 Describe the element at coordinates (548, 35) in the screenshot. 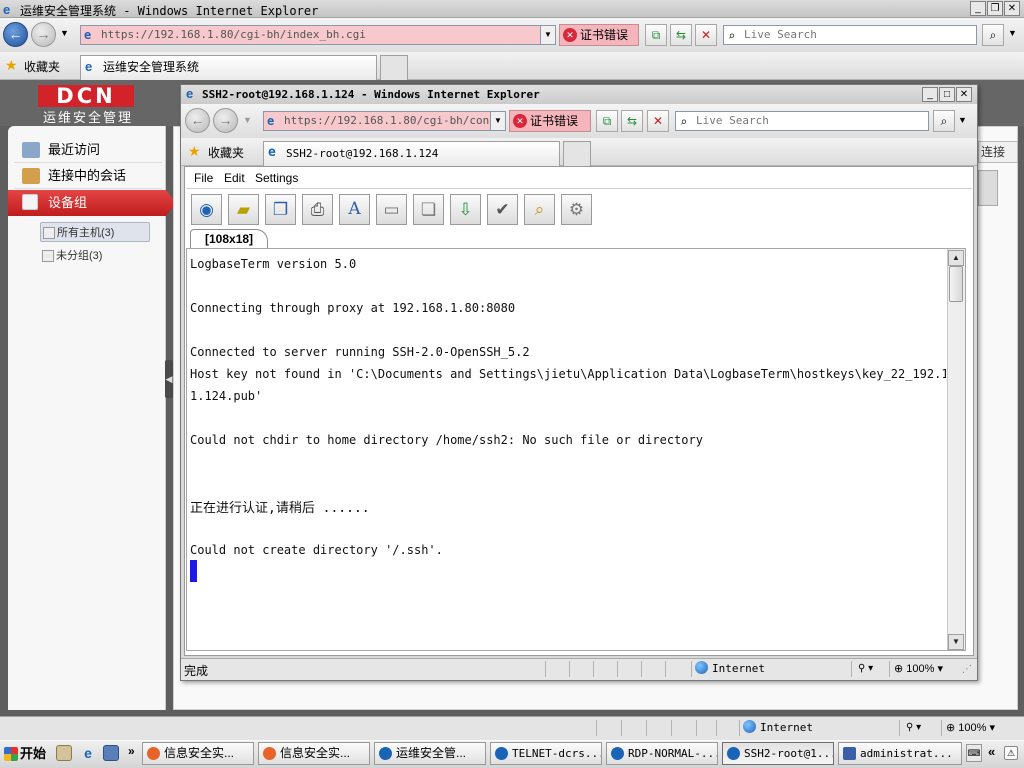

I see `address-dropdown-button: ▼` at that location.